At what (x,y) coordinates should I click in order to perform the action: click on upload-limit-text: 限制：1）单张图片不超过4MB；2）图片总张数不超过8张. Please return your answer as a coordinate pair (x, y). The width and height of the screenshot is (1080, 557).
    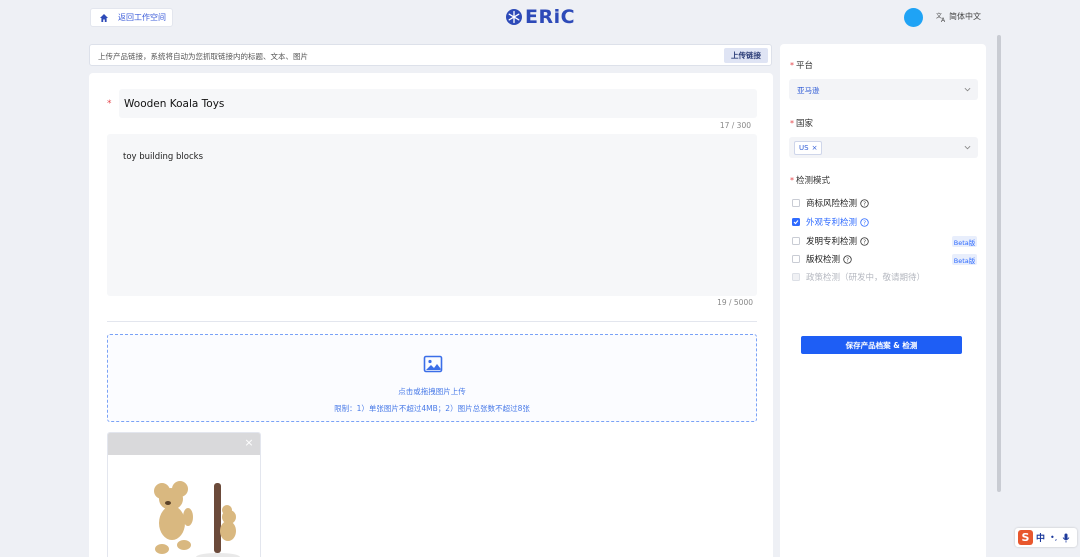
    Looking at the image, I should click on (432, 408).